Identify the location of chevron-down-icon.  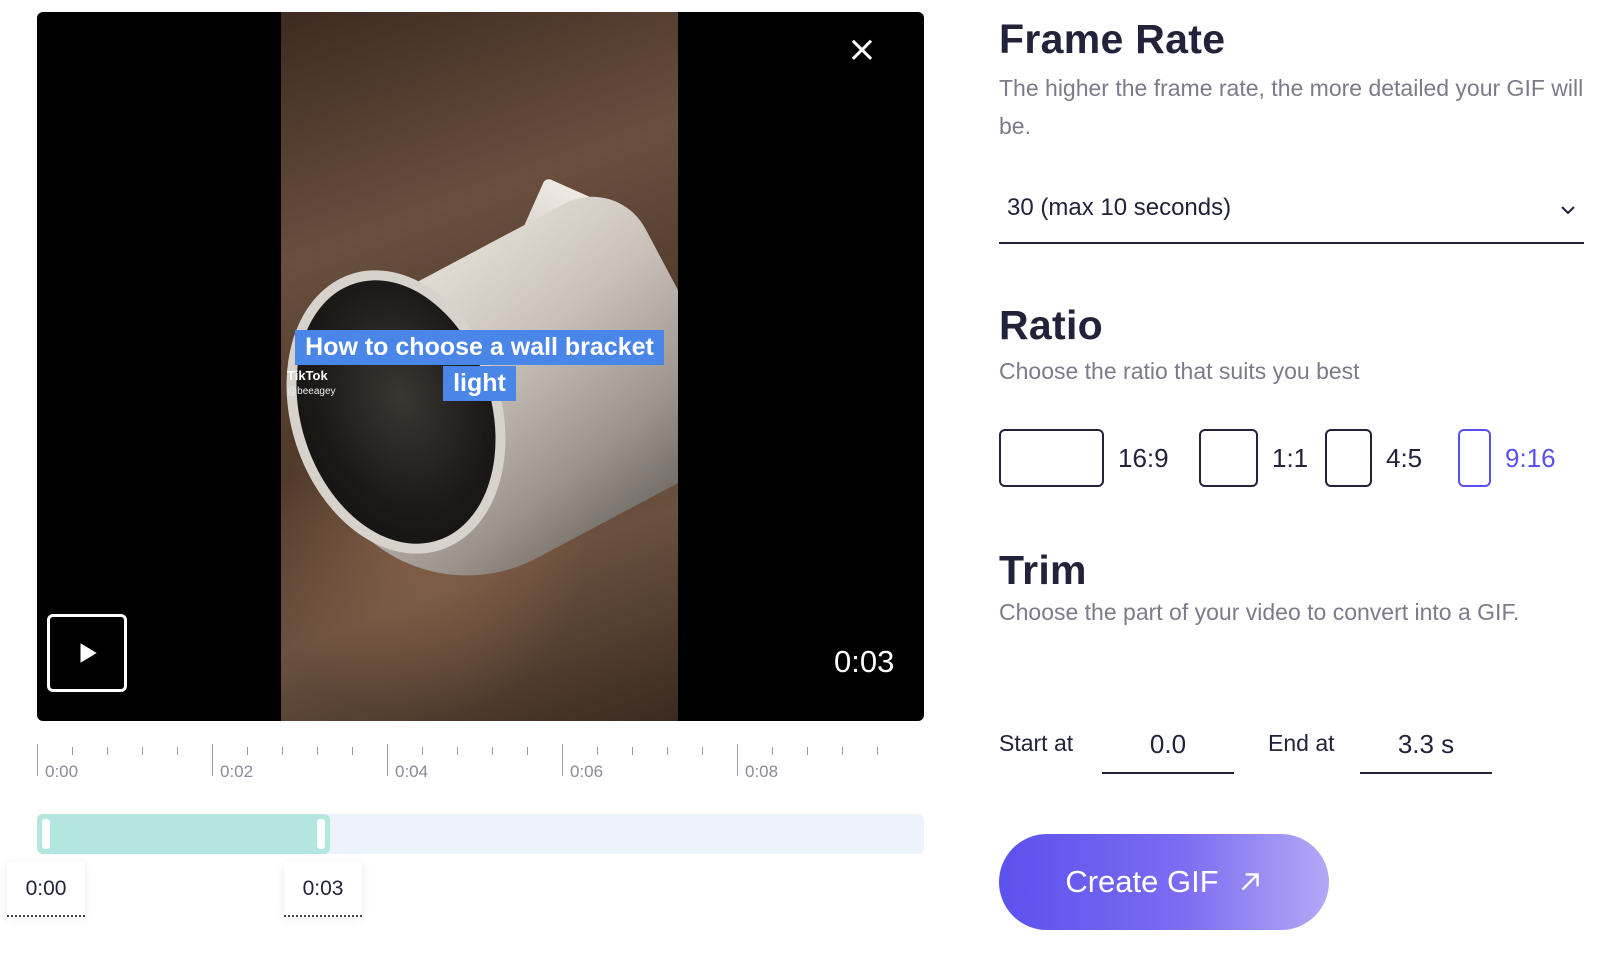
(1568, 210).